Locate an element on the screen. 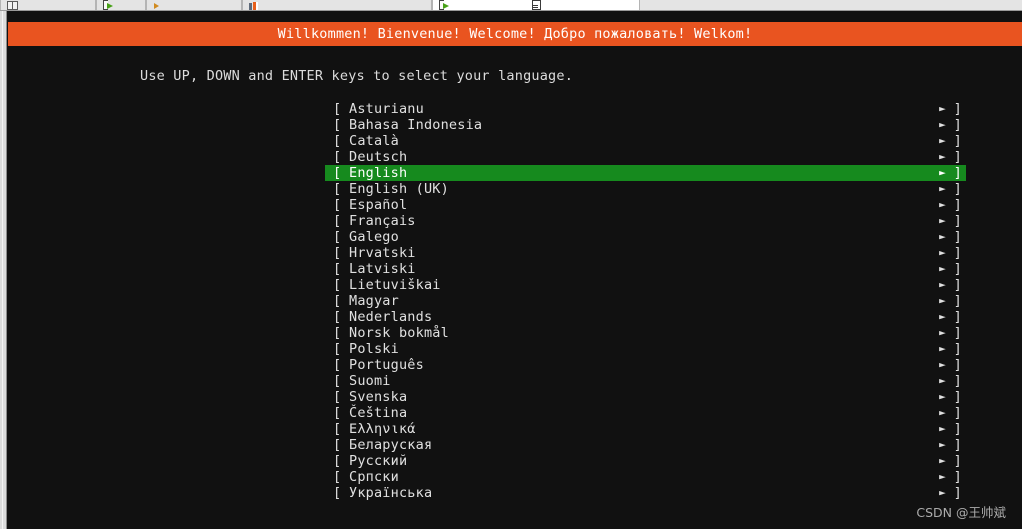  language-item: [Magyar ►] is located at coordinates (645, 301).